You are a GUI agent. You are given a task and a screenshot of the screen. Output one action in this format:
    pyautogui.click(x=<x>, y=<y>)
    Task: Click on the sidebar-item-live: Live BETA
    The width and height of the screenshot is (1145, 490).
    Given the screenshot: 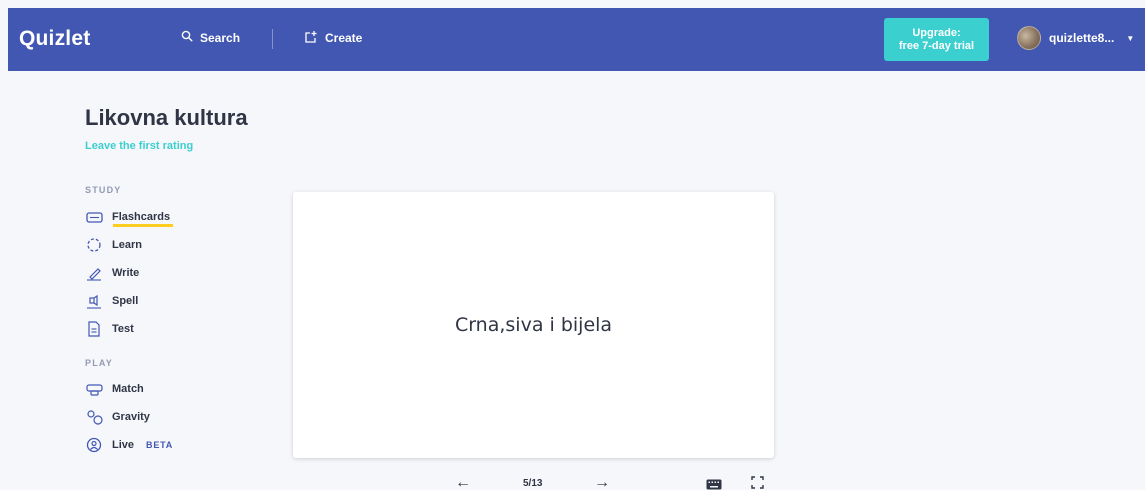 What is the action you would take?
    pyautogui.click(x=129, y=445)
    